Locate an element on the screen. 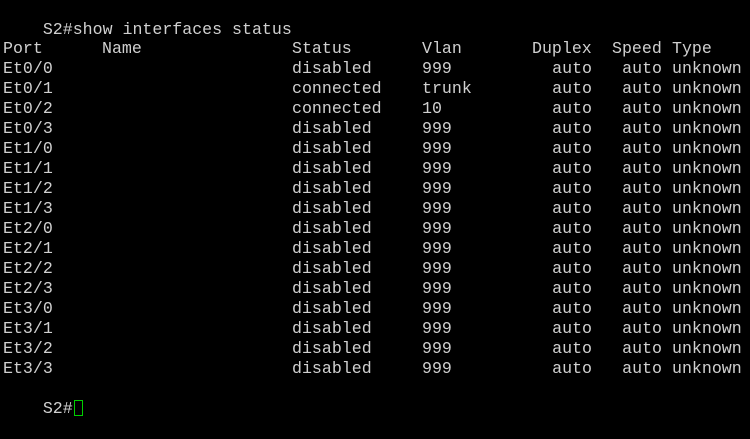 The image size is (750, 439). cell-port: Et2/3 is located at coordinates (28, 288).